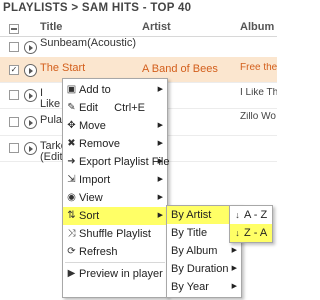 This screenshot has height=300, width=320. I want to click on table-row: Sunbeam(Acoustic), so click(138, 47).